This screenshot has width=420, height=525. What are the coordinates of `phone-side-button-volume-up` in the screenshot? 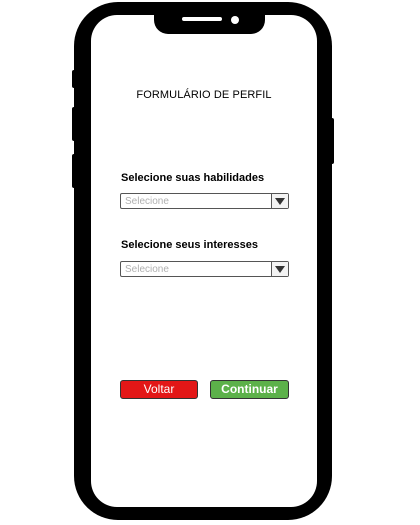 It's located at (74, 124).